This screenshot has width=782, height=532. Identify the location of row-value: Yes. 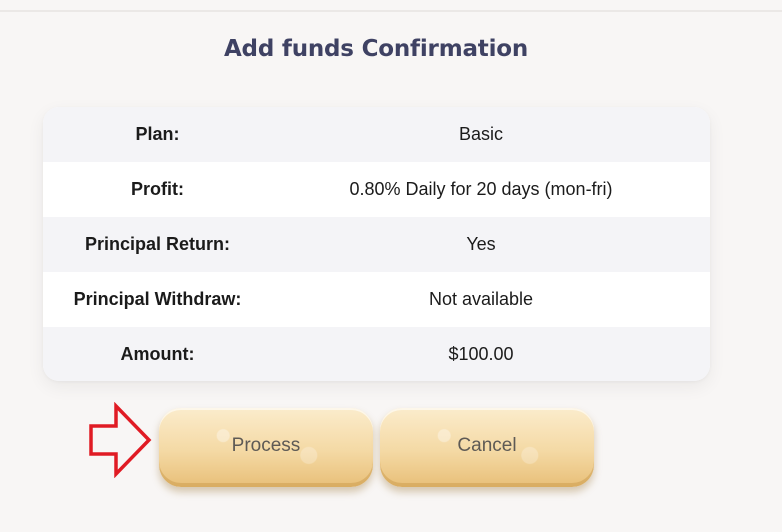
(481, 244).